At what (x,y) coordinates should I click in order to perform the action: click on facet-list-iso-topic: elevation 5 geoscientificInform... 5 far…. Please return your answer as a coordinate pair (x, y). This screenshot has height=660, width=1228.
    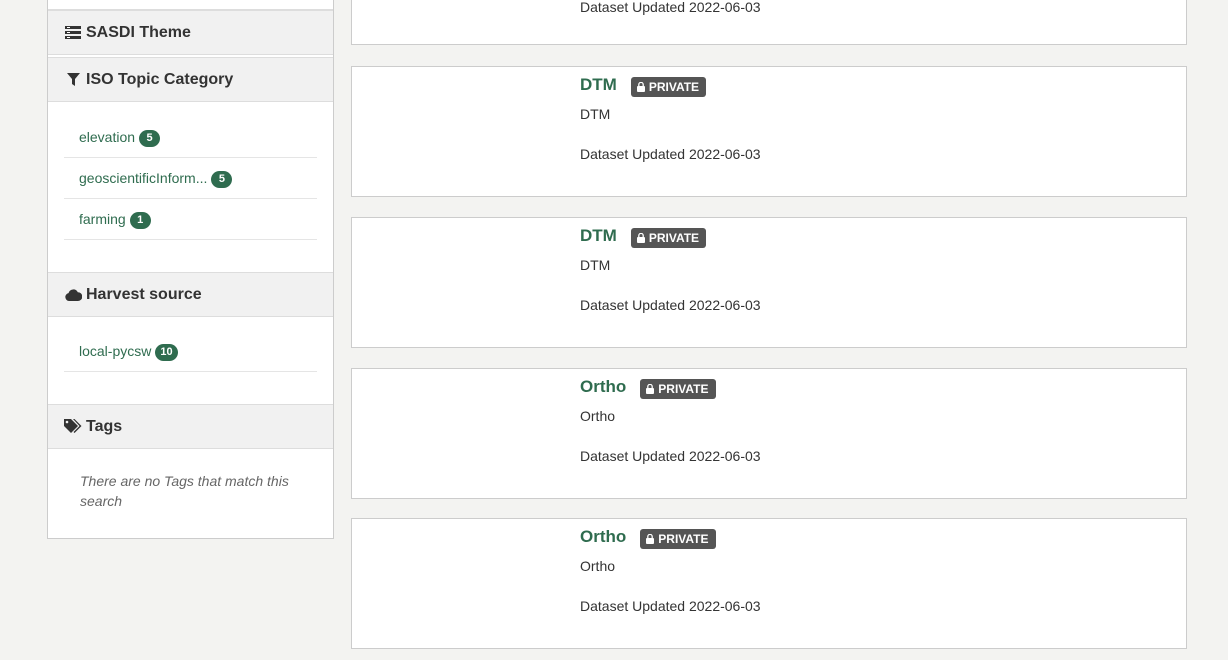
    Looking at the image, I should click on (190, 178).